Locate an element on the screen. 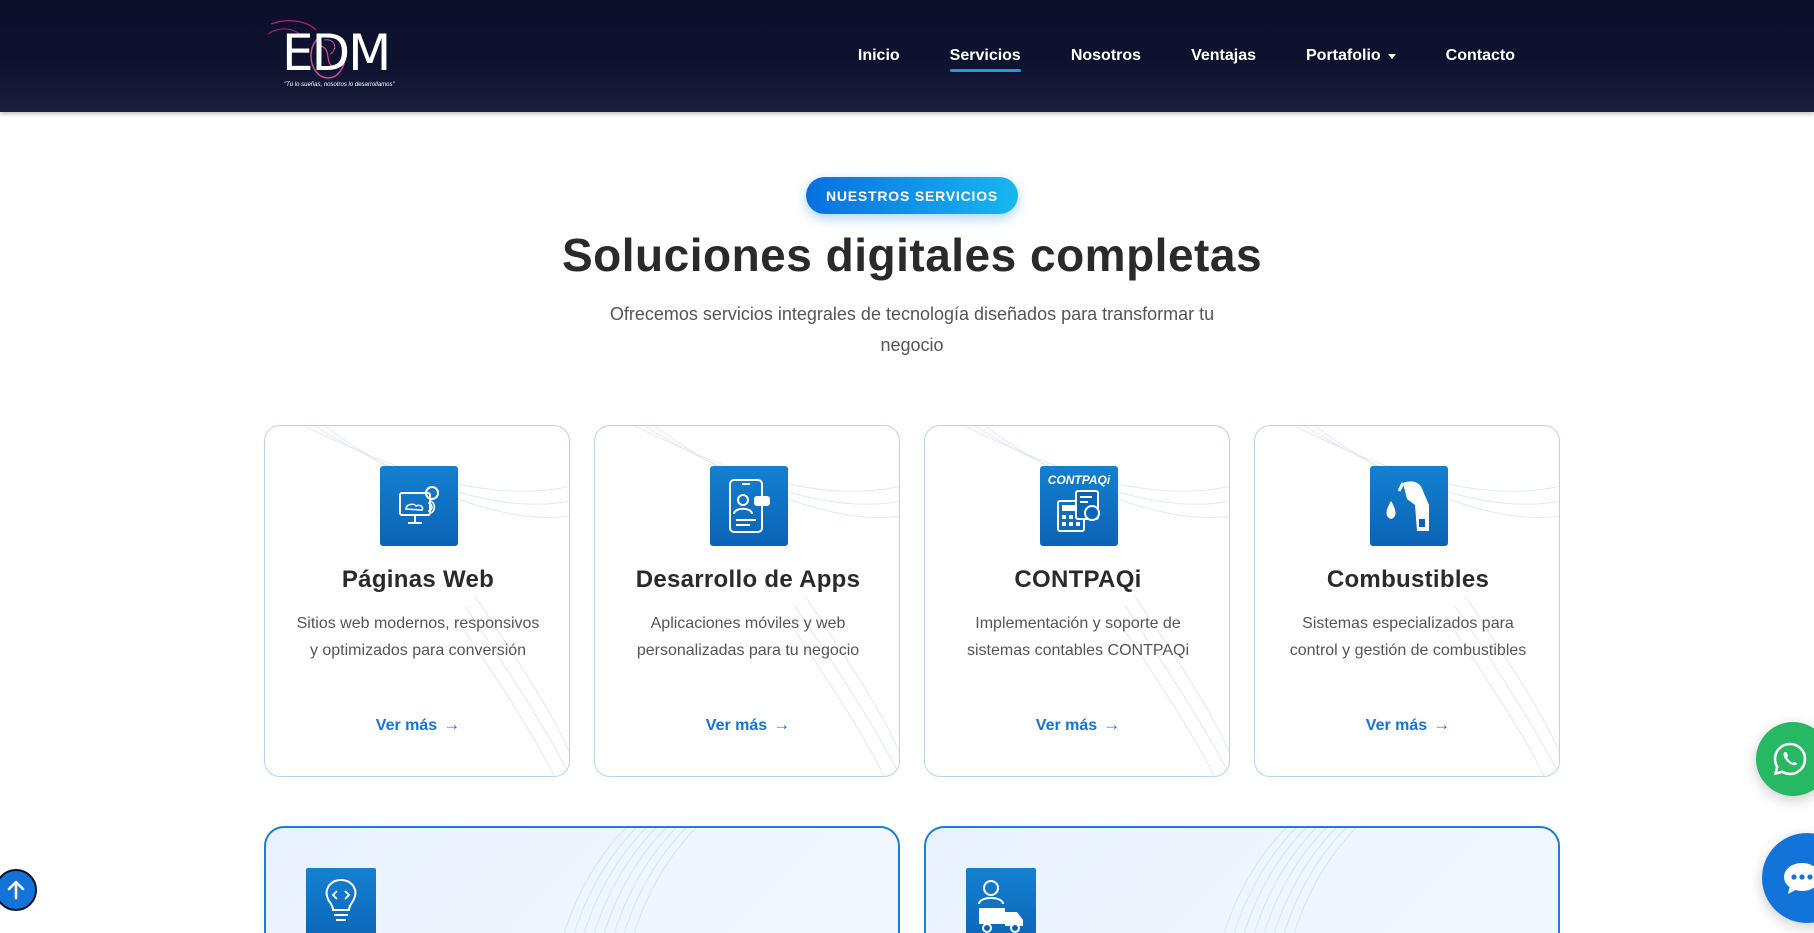 The height and width of the screenshot is (933, 1814). scroll-to-top-button is located at coordinates (18, 890).